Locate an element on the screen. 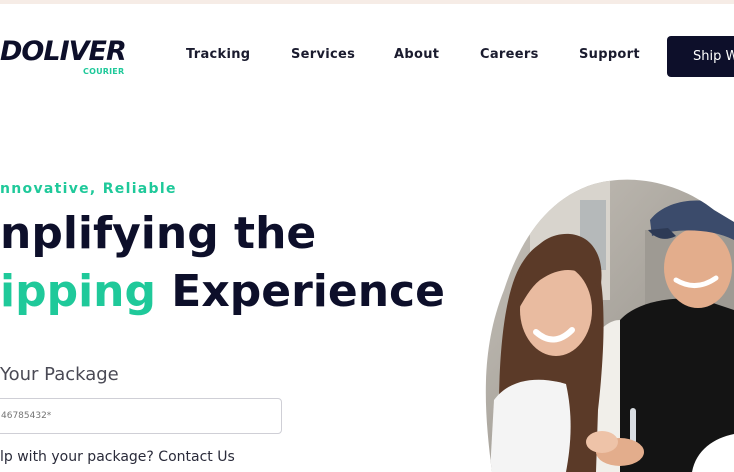 This screenshot has height=472, width=734. contact-us-link: Contact Us is located at coordinates (196, 457).